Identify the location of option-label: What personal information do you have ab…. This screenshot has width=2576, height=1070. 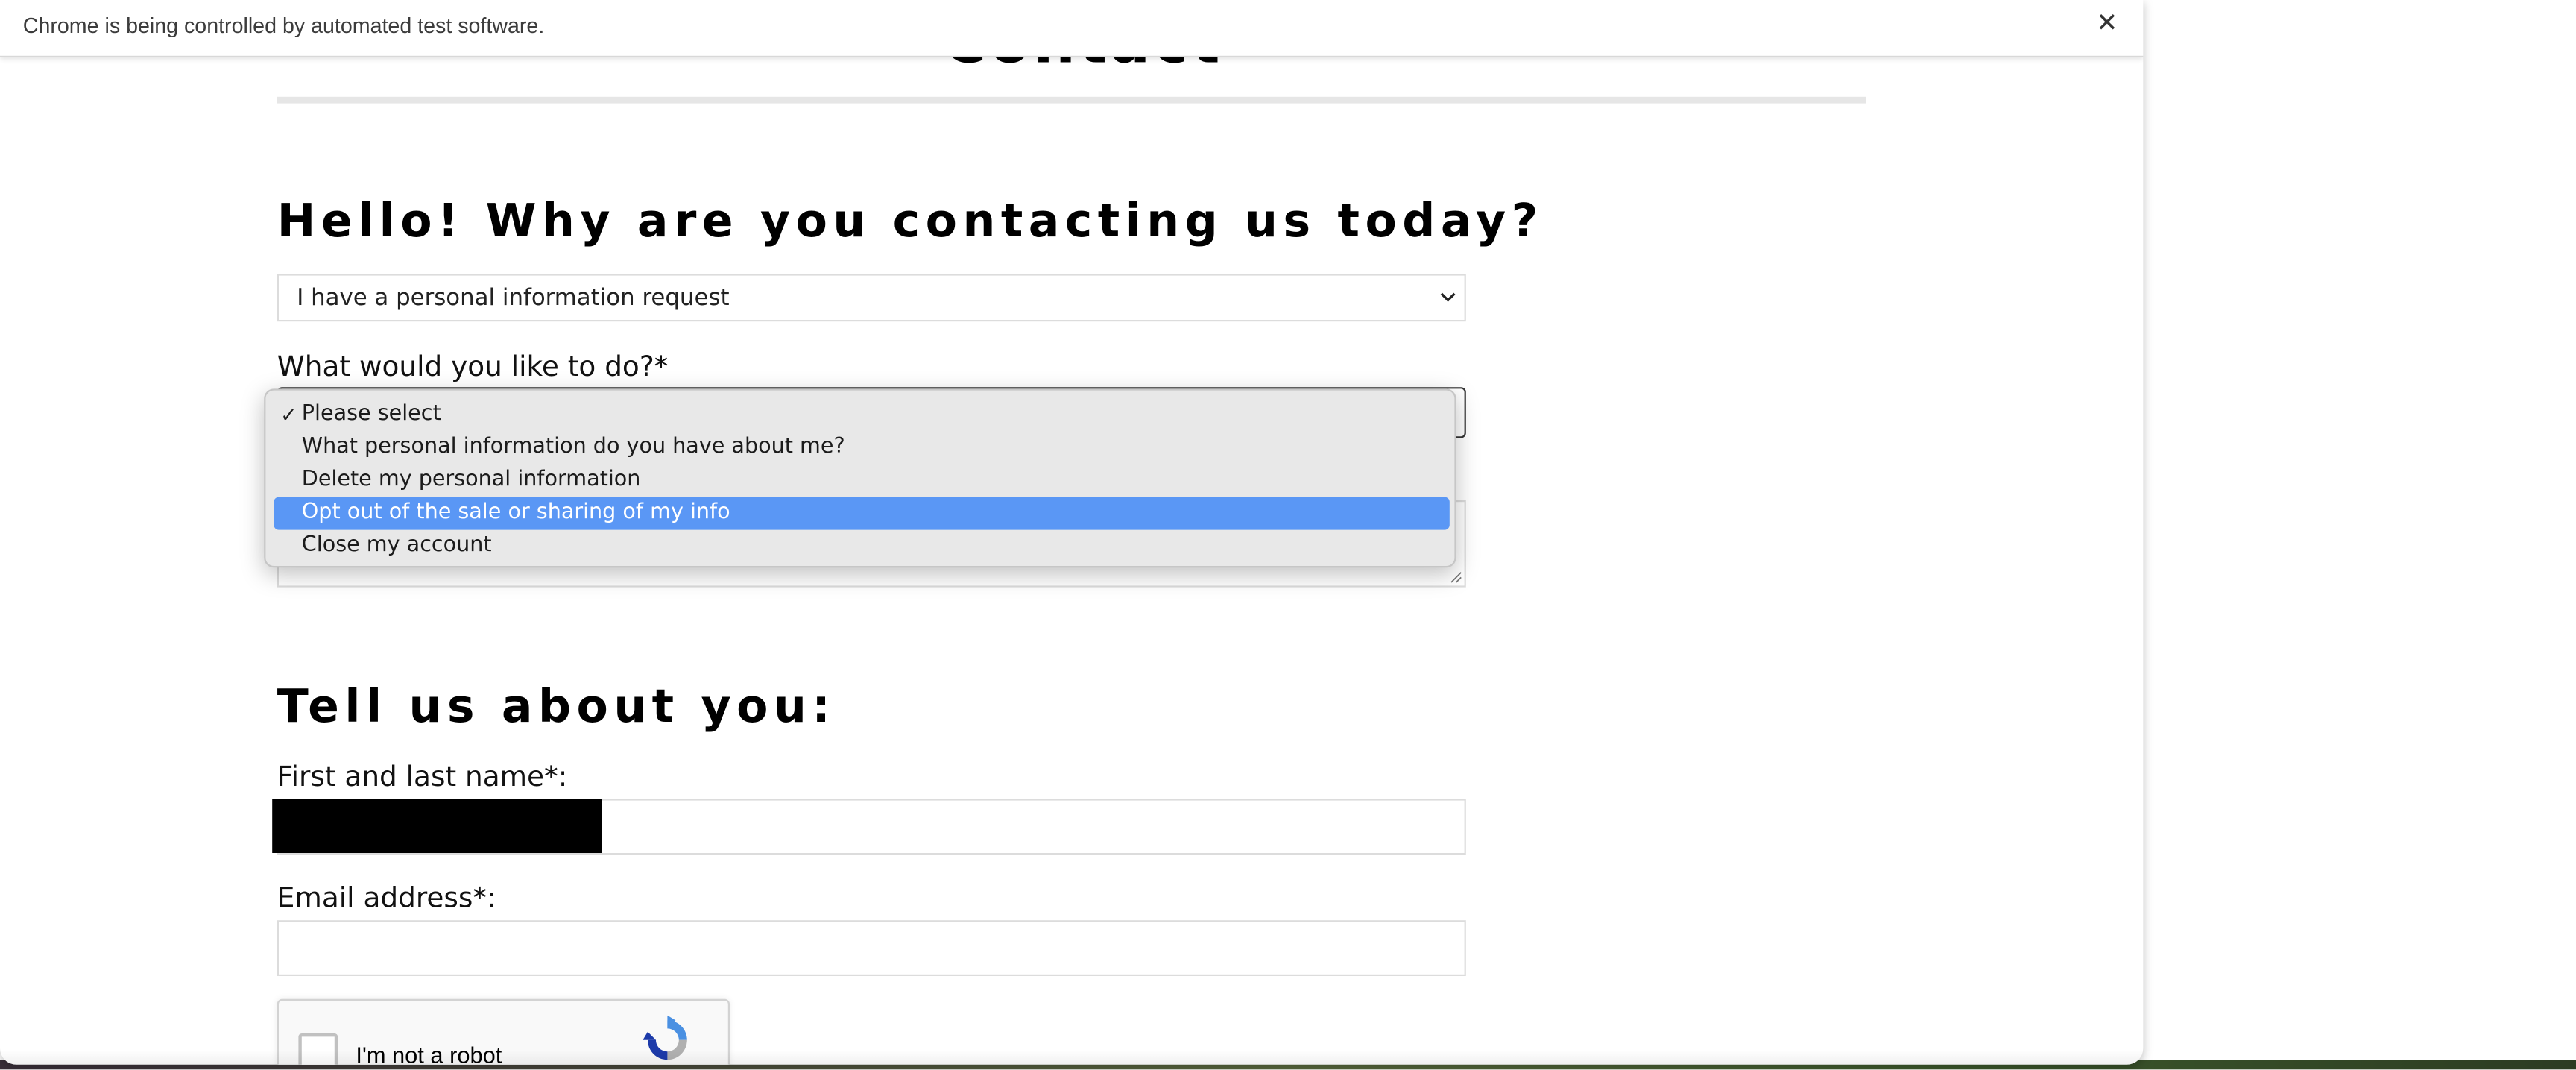
(573, 447).